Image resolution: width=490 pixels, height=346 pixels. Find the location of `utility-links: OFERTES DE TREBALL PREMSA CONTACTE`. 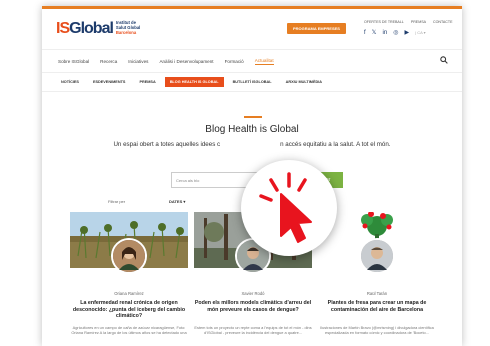

utility-links: OFERTES DE TREBALL PREMSA CONTACTE is located at coordinates (408, 22).